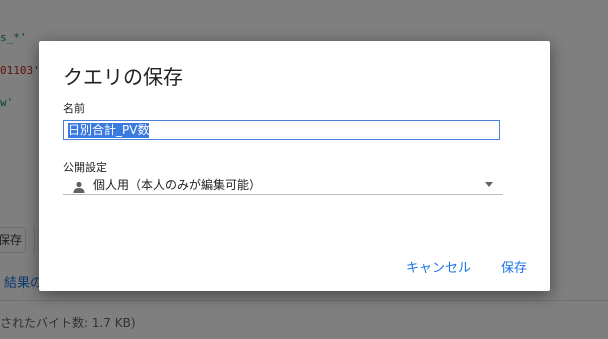  I want to click on dropdown-caret-icon, so click(489, 184).